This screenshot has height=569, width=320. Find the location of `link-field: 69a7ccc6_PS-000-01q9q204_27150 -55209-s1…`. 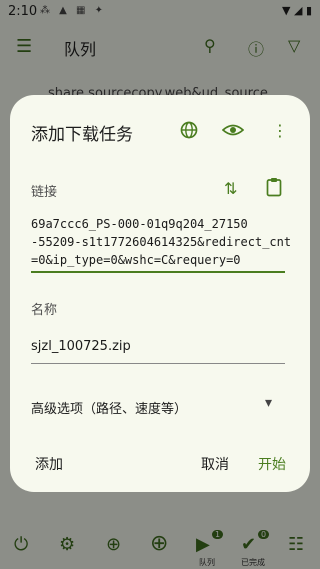

link-field: 69a7ccc6_PS-000-01q9q204_27150 -55209-s1… is located at coordinates (161, 244).